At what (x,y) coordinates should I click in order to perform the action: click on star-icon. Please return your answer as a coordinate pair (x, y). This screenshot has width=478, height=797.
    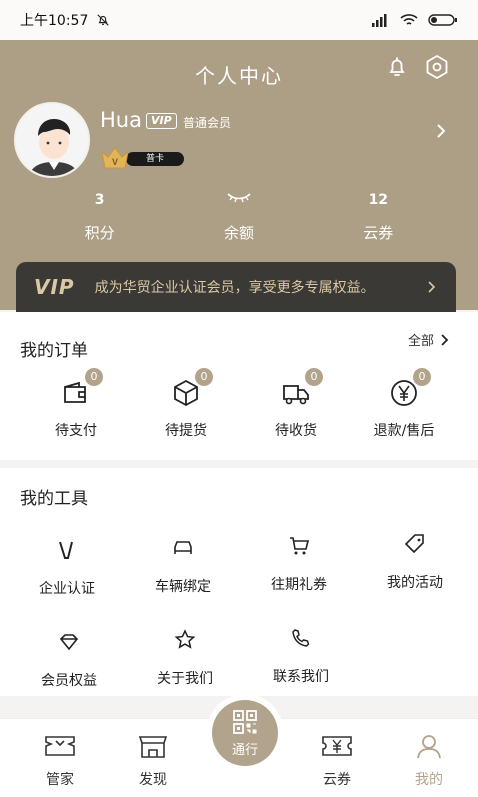
    Looking at the image, I should click on (185, 639).